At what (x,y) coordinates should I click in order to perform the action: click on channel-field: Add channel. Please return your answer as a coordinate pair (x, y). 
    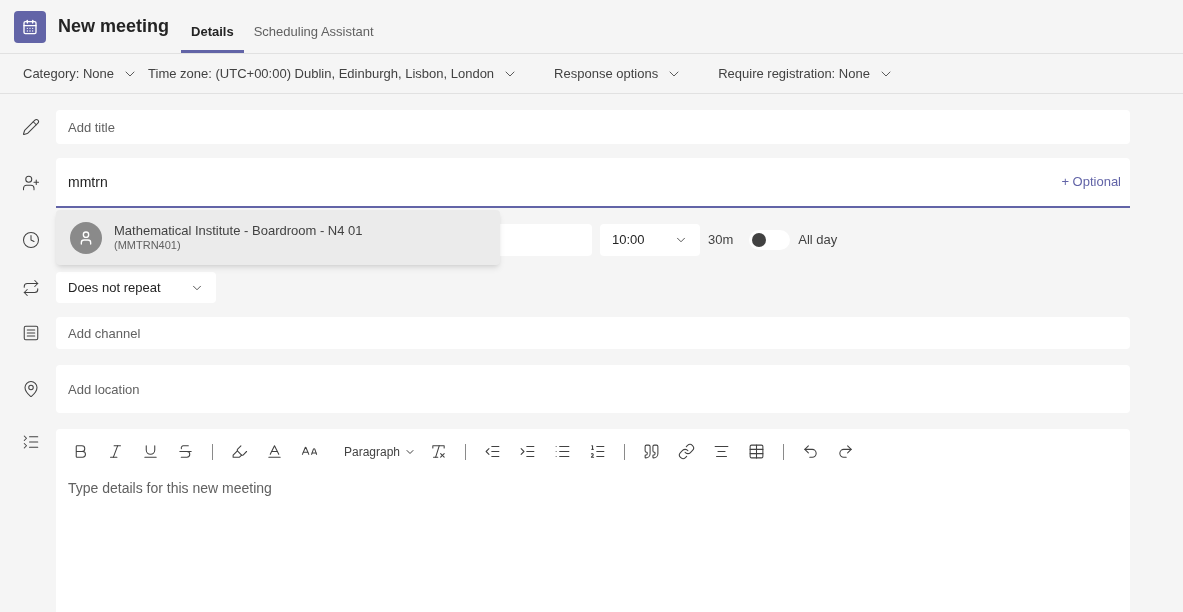
    Looking at the image, I should click on (593, 333).